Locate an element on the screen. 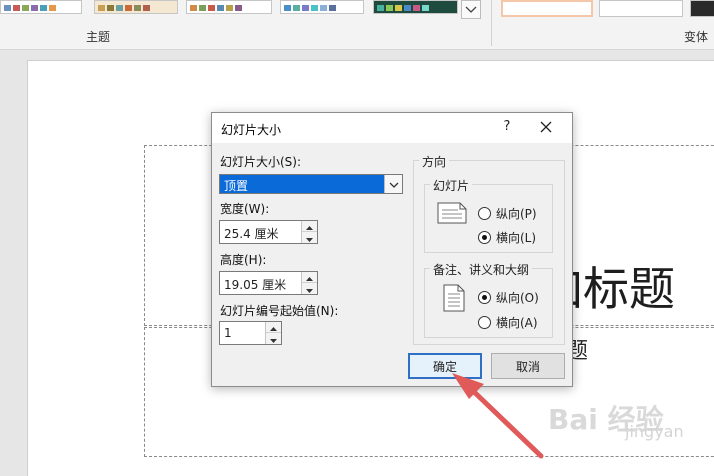 Image resolution: width=714 pixels, height=476 pixels. portrait-page-icon is located at coordinates (454, 299).